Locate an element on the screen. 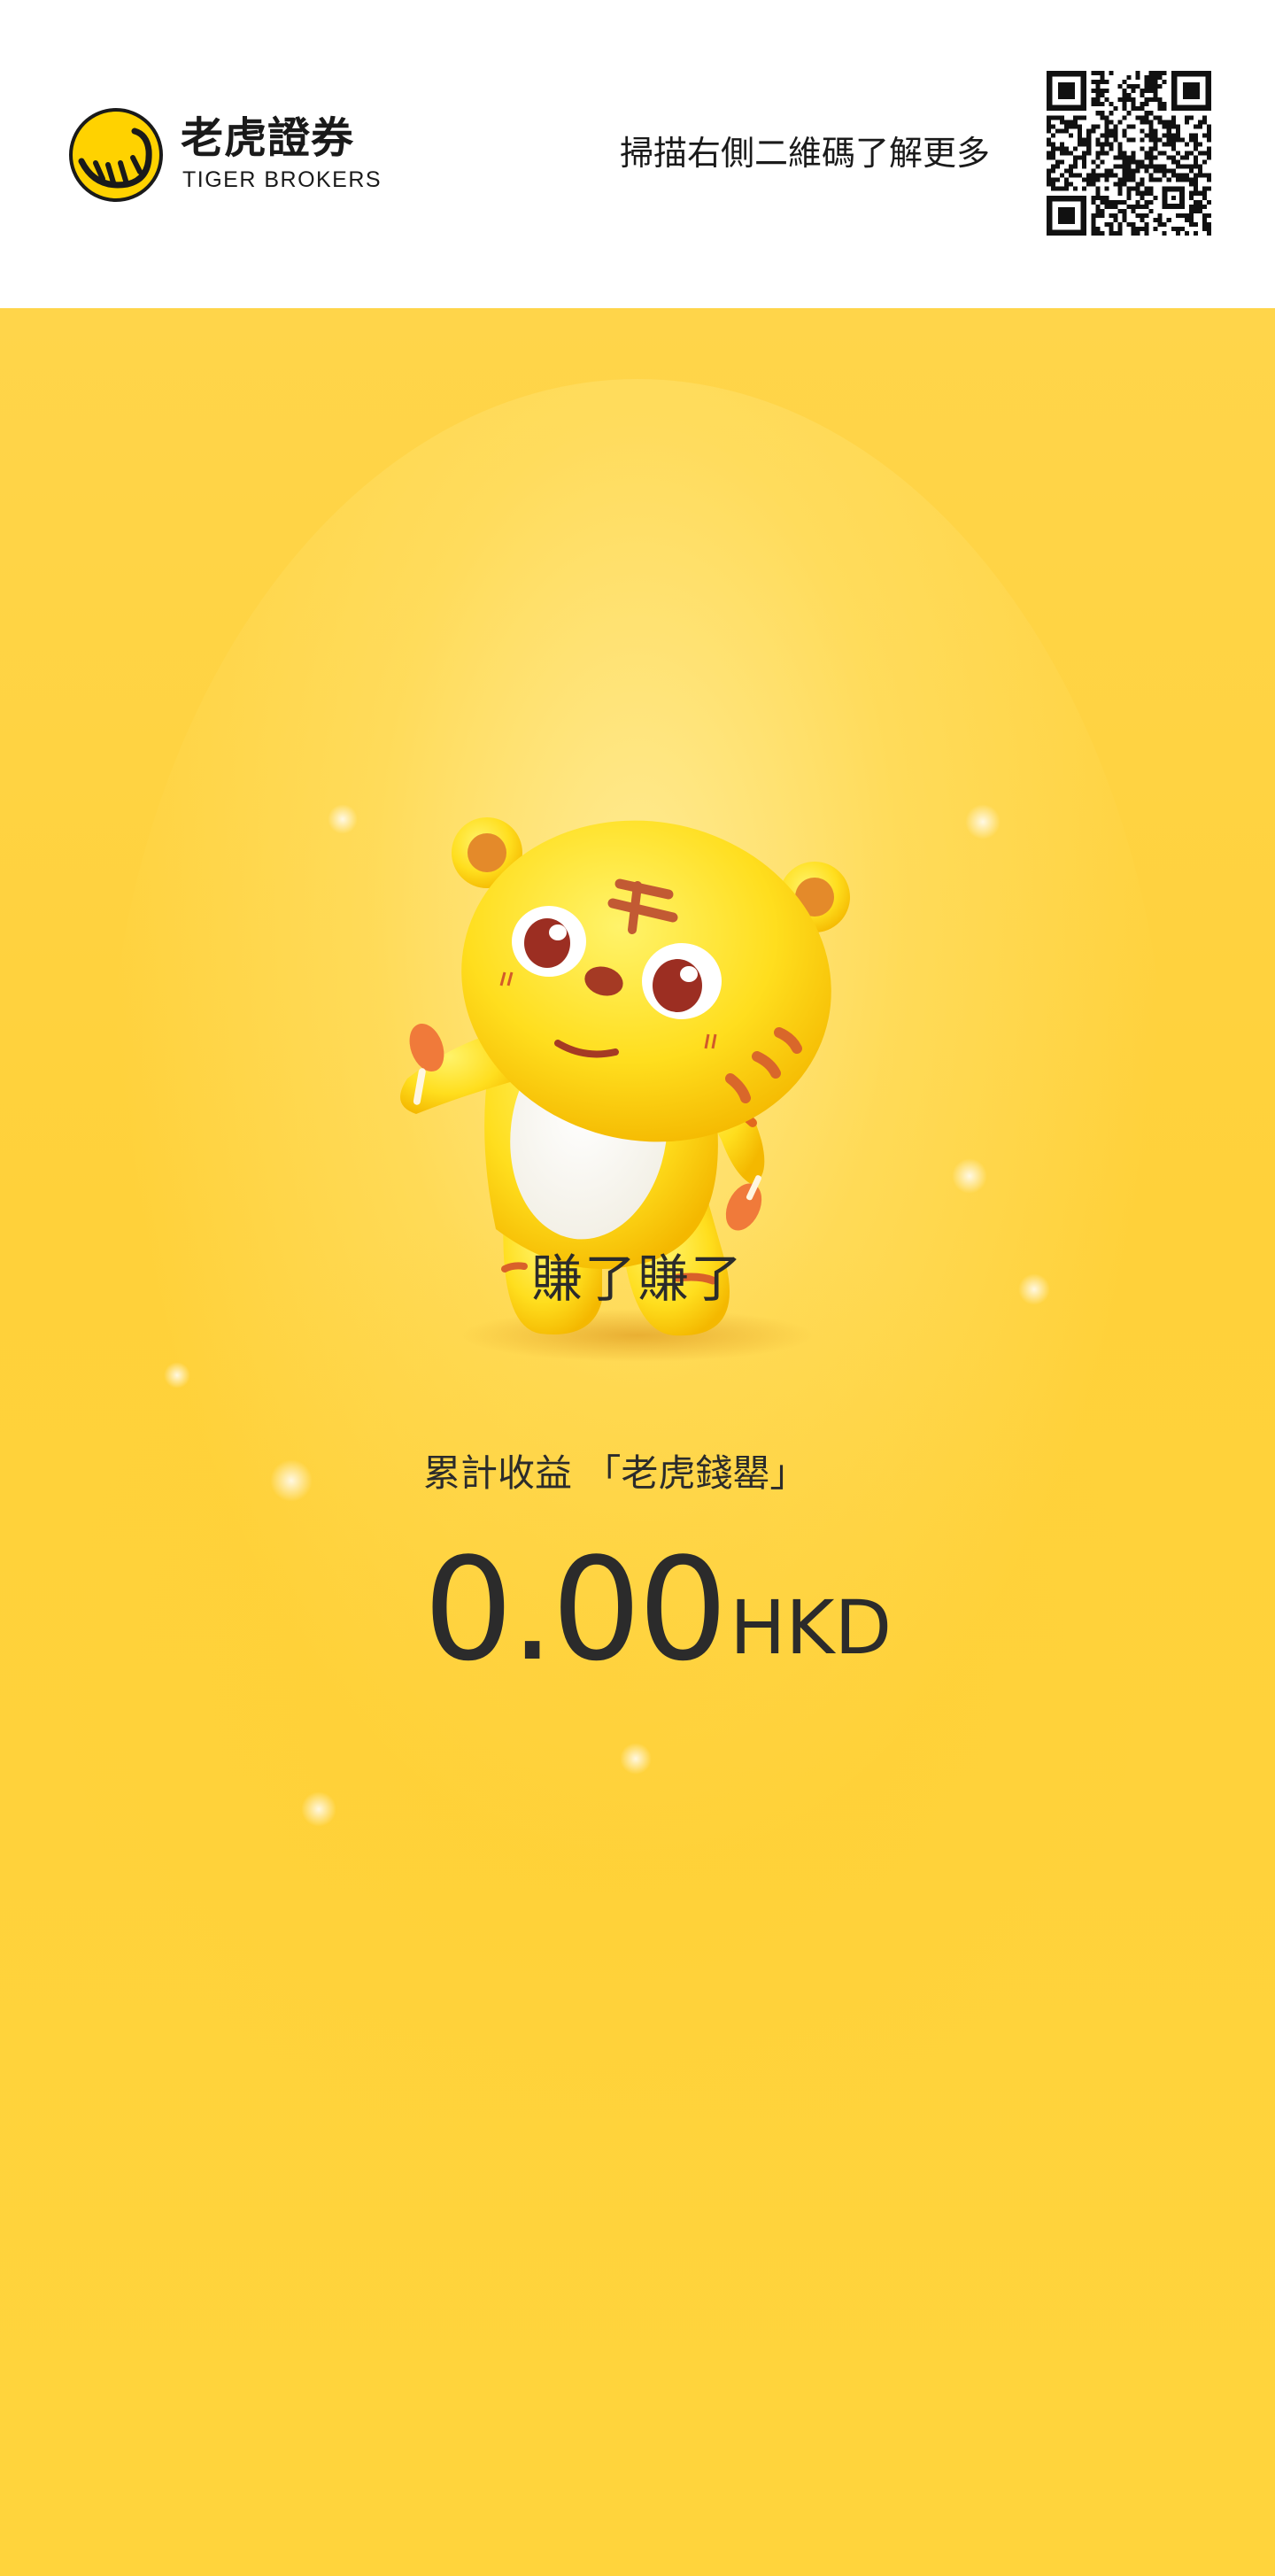 This screenshot has height=2576, width=1275. scan-qr-hint: 掃描右側二維碼了解更多 is located at coordinates (805, 153).